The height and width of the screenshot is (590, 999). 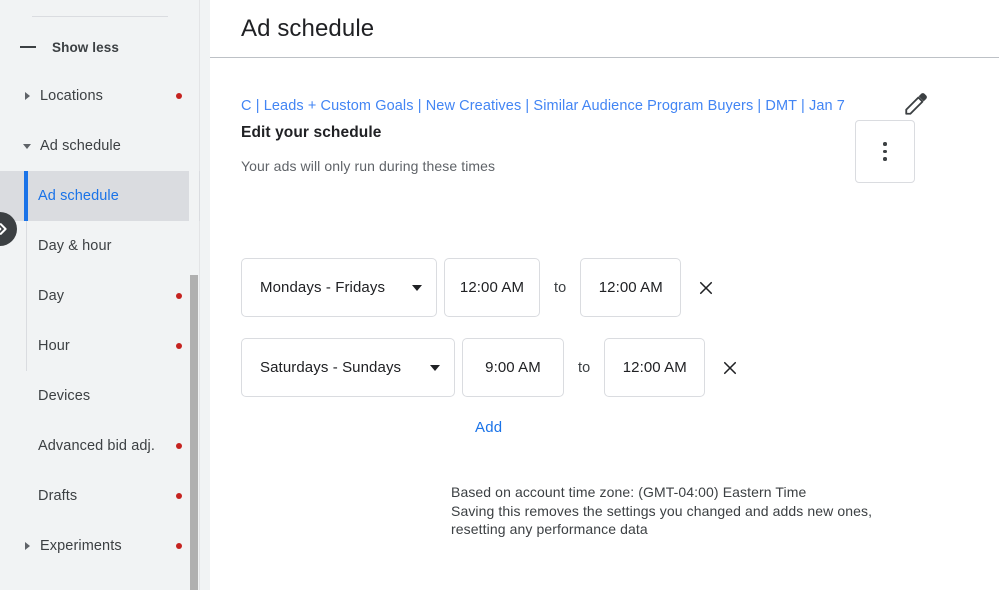 I want to click on more-options-button, so click(x=885, y=151).